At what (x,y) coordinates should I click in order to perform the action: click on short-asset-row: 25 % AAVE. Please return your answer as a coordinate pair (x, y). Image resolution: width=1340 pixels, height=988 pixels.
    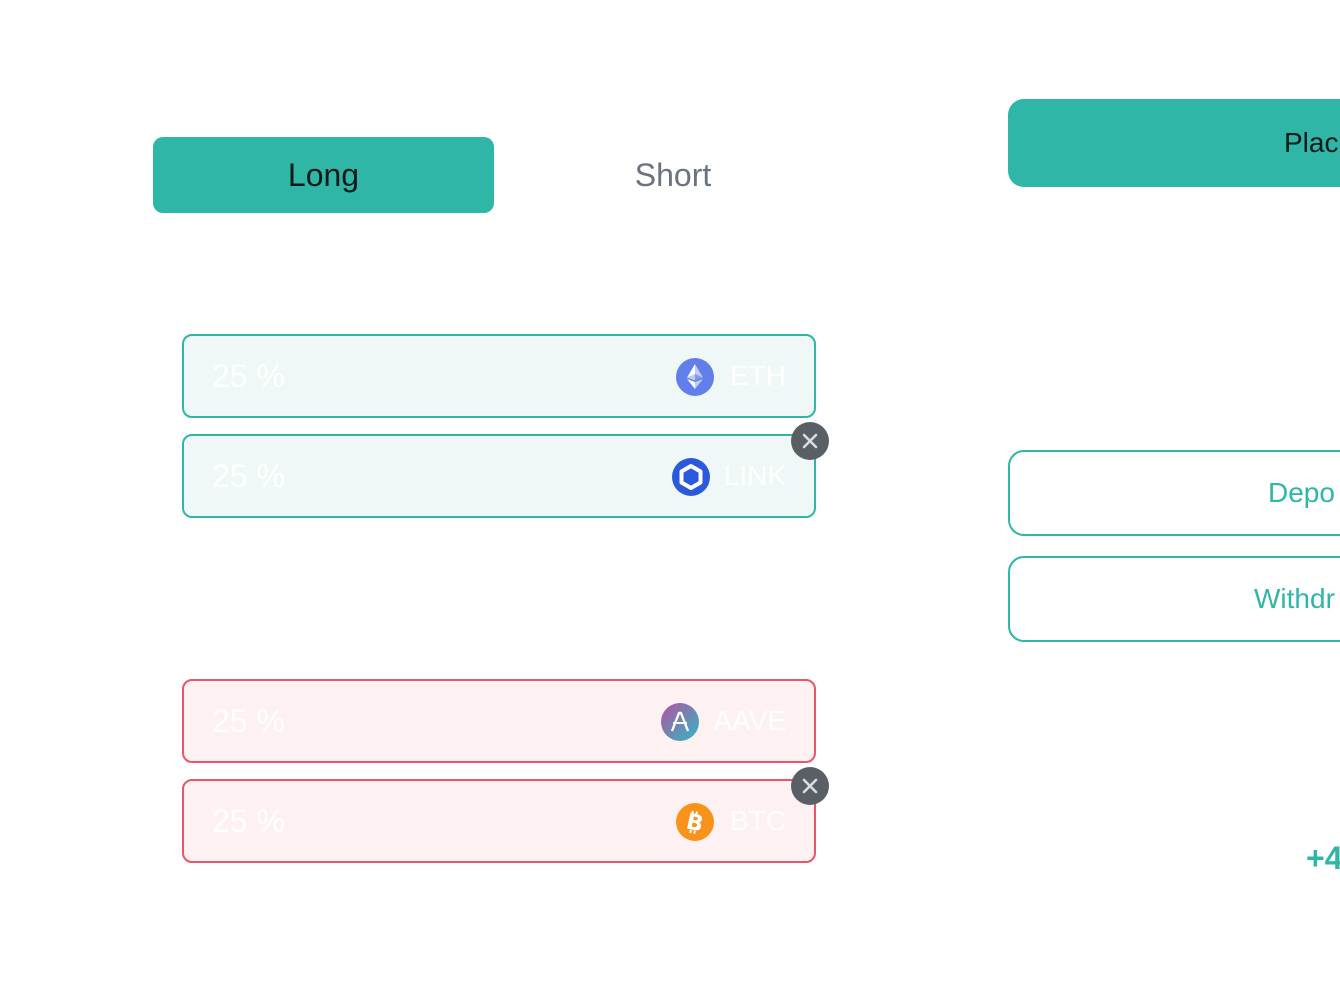
    Looking at the image, I should click on (499, 721).